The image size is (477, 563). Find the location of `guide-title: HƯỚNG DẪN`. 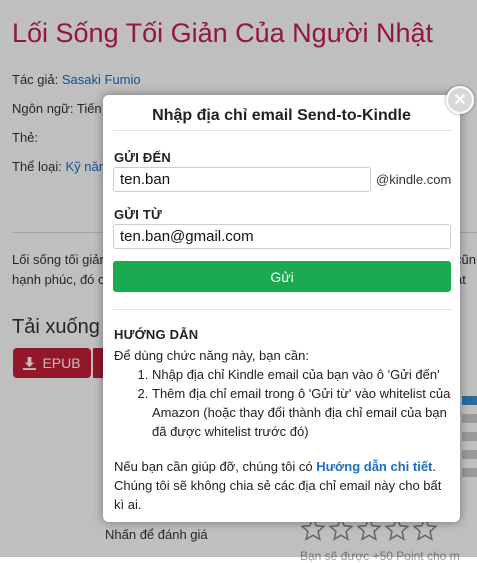

guide-title: HƯỚNG DẪN is located at coordinates (156, 334).